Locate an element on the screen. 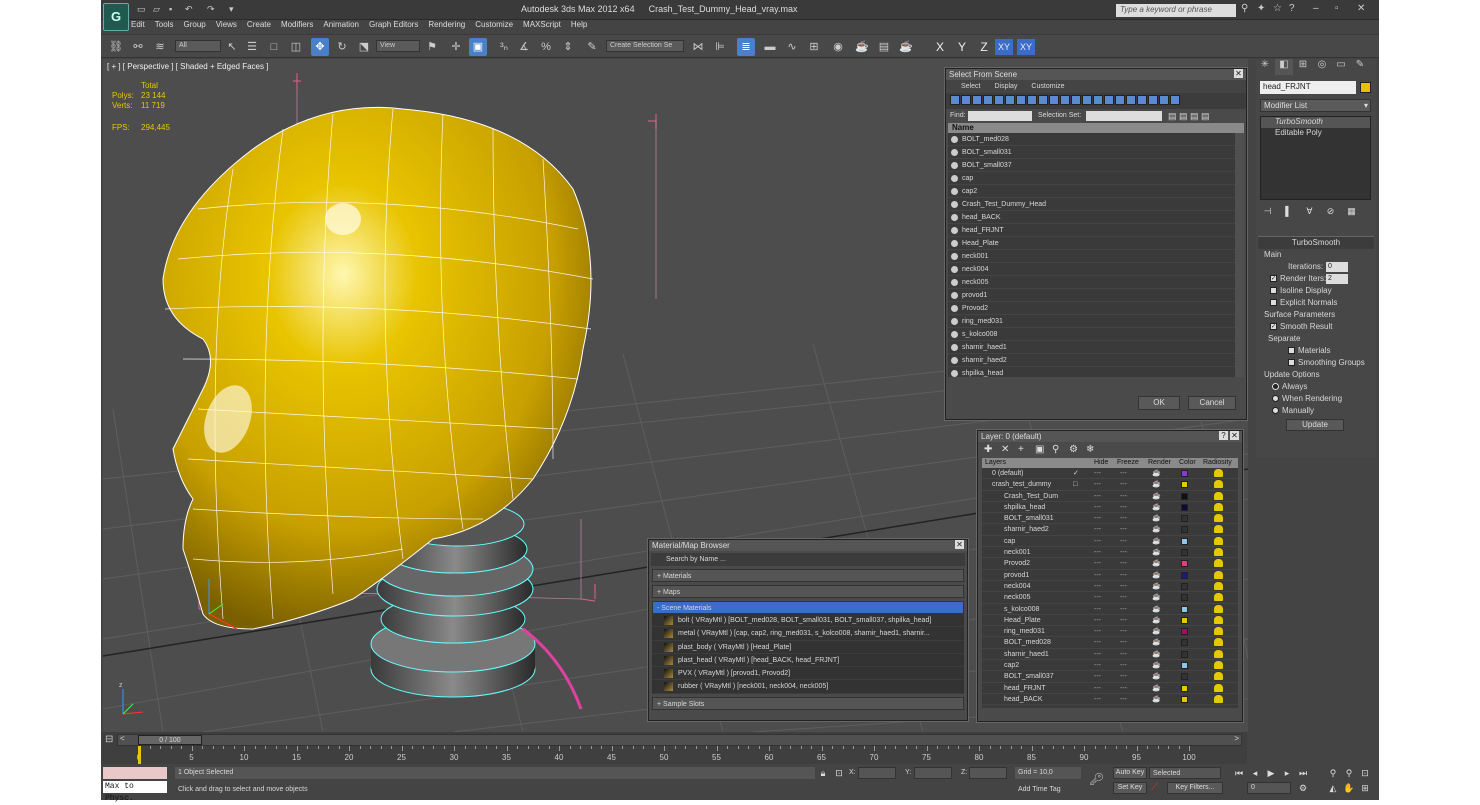 The image size is (1480, 805). delete-layer-icon: ✕ is located at coordinates (1009, 449).